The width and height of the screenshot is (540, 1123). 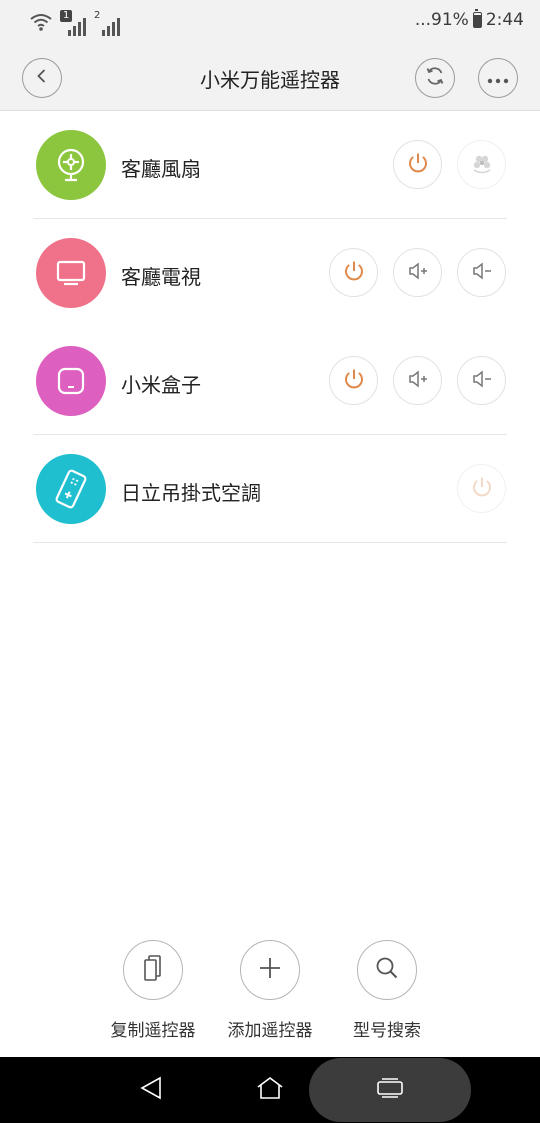 I want to click on more-button, so click(x=498, y=78).